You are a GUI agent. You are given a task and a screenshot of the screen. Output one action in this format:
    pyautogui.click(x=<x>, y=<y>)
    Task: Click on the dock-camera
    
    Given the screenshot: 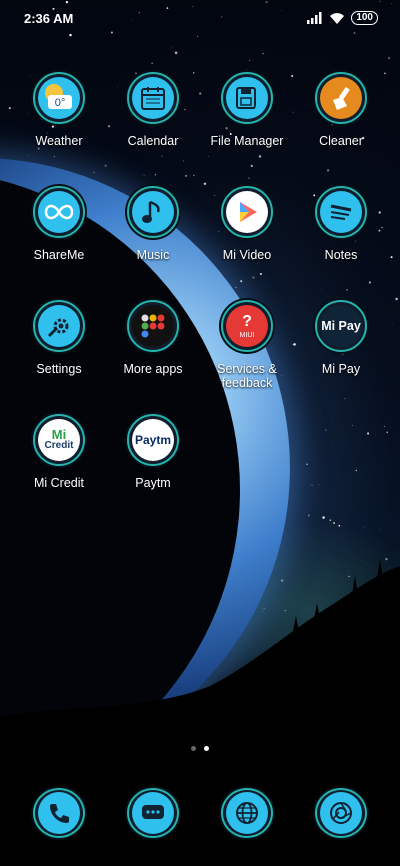 What is the action you would take?
    pyautogui.click(x=341, y=813)
    